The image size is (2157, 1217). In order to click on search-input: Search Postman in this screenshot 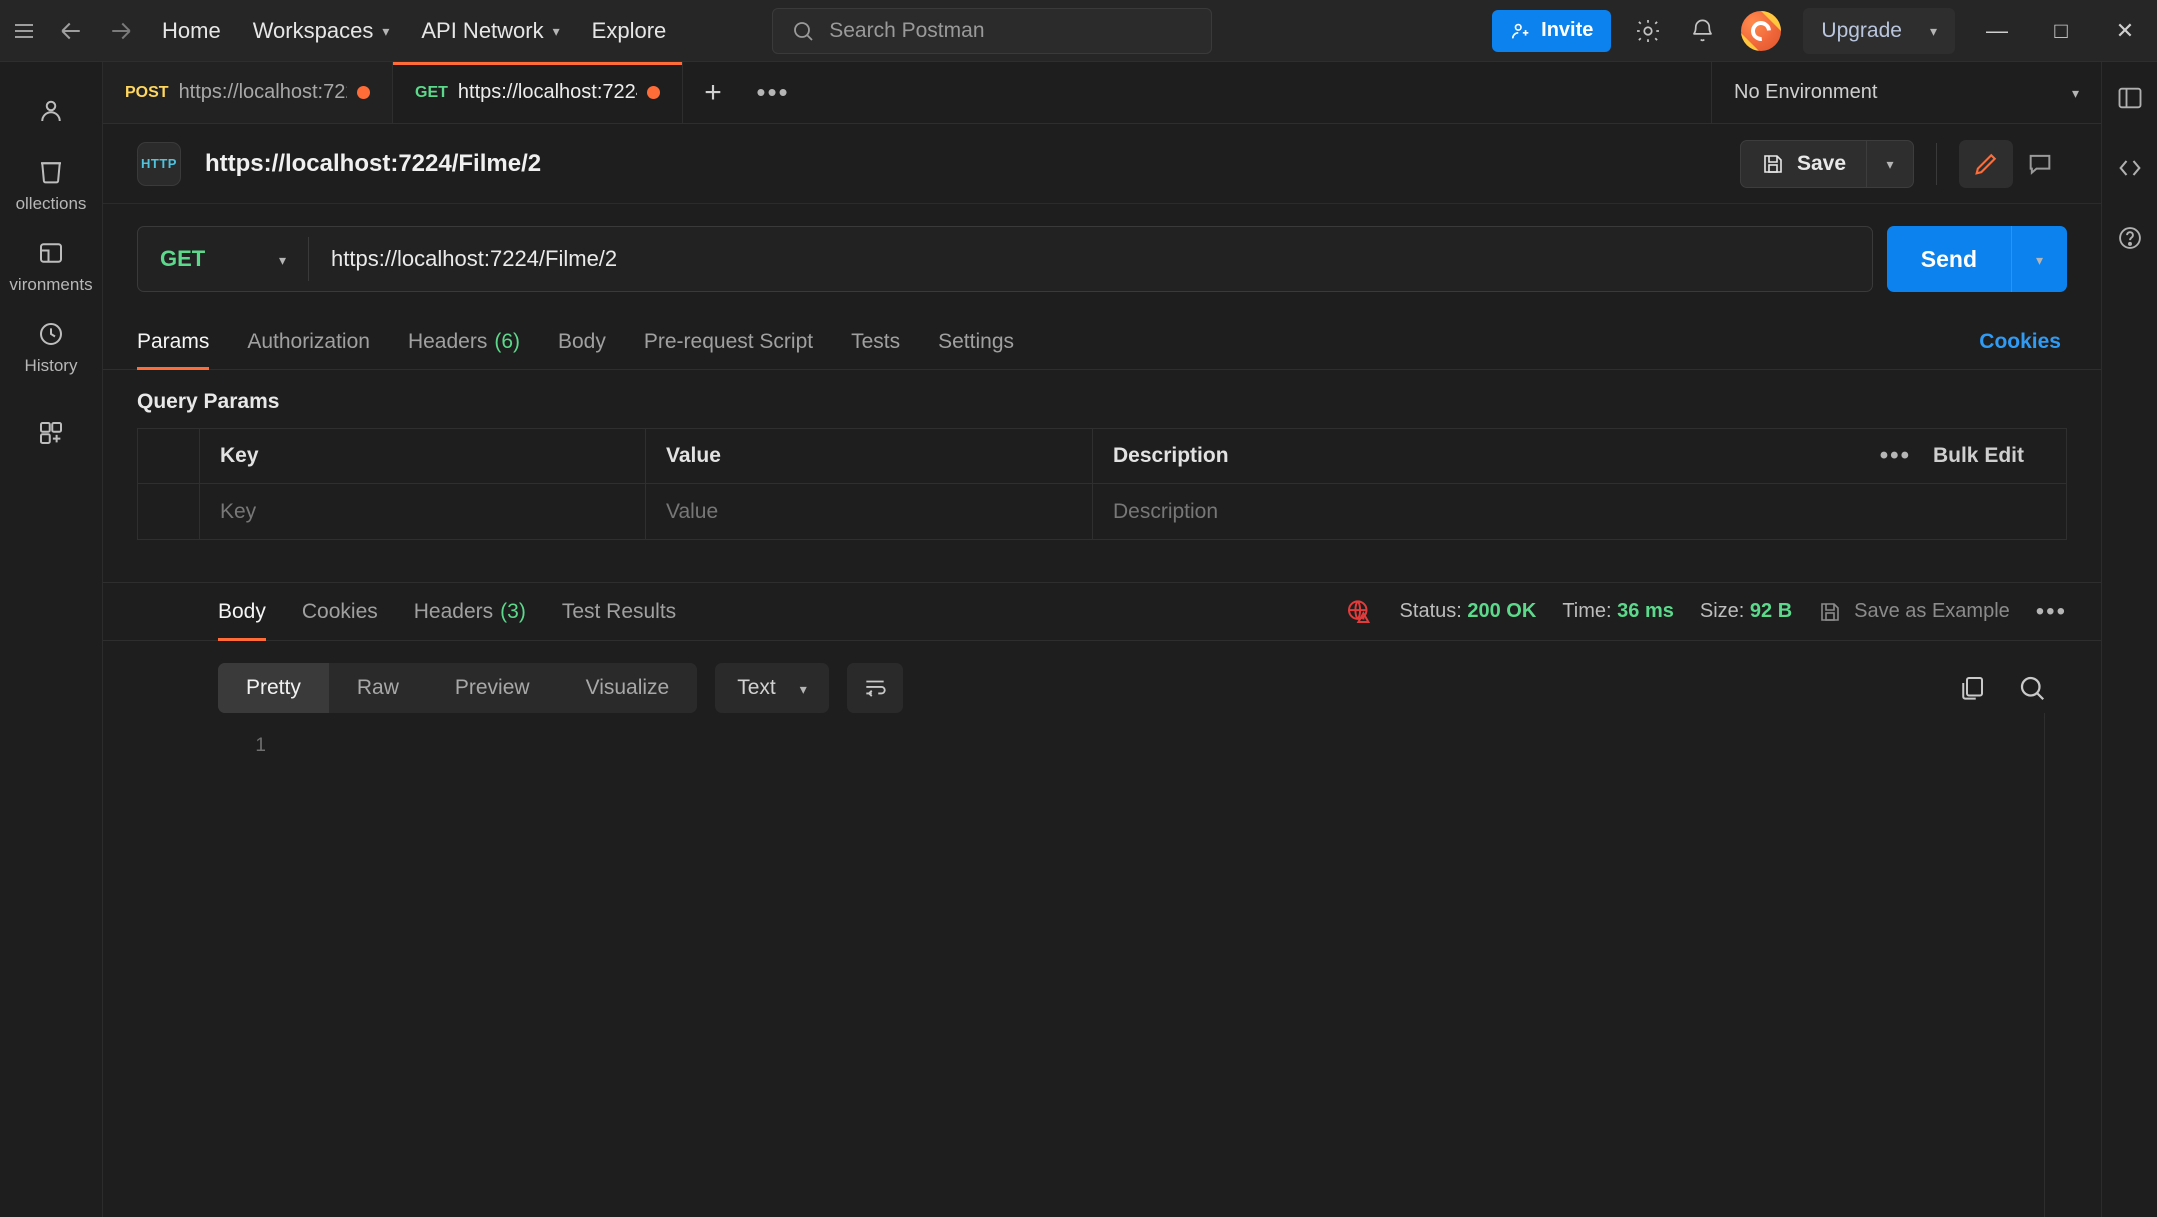, I will do `click(992, 30)`.